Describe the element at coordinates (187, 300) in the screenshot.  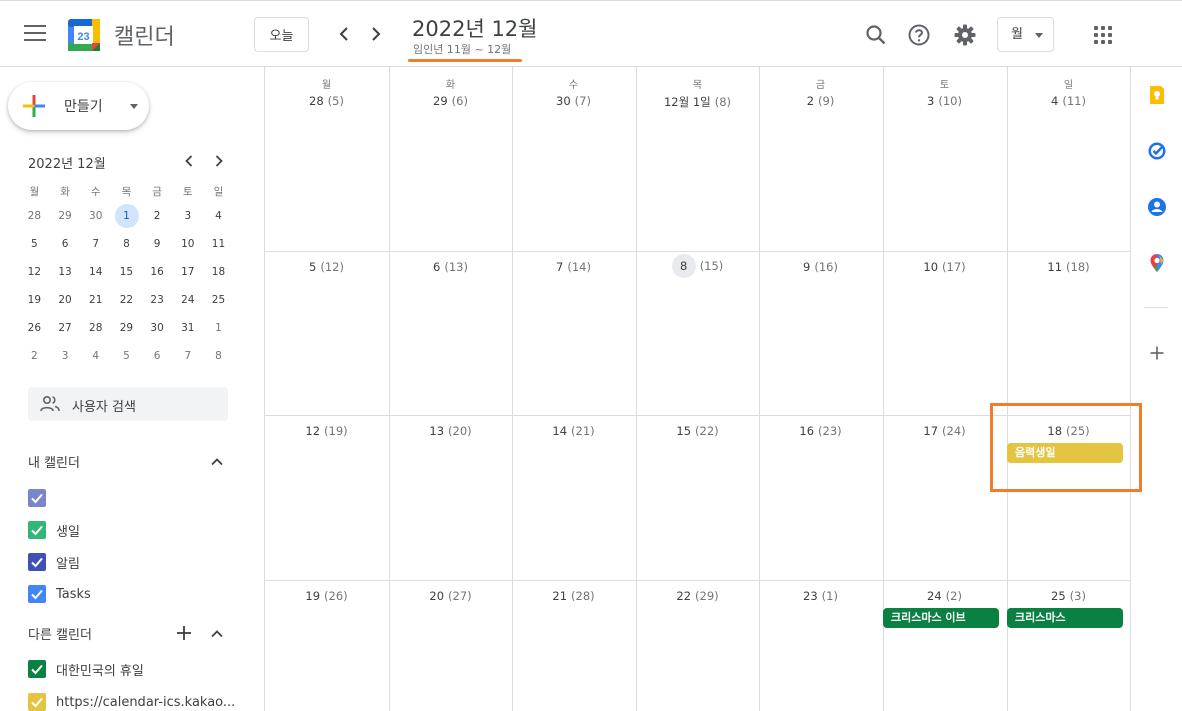
I see `mini-calendar-day: 24` at that location.